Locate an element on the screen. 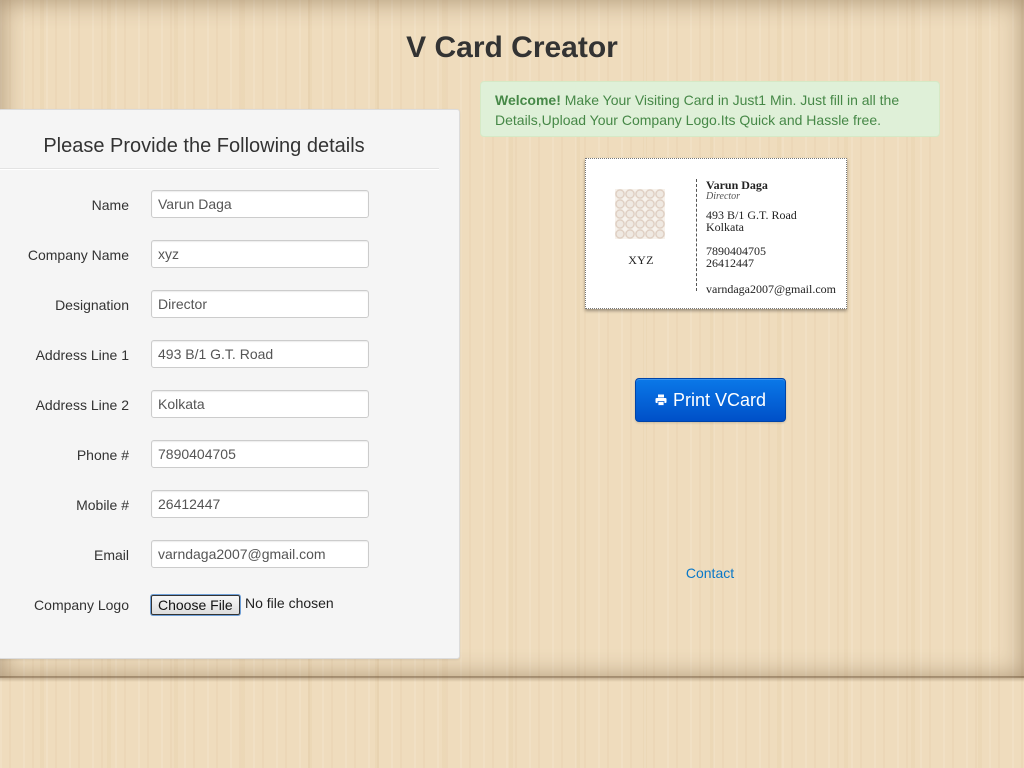 This screenshot has width=1024, height=768. card-mobile: 26412447 is located at coordinates (730, 263).